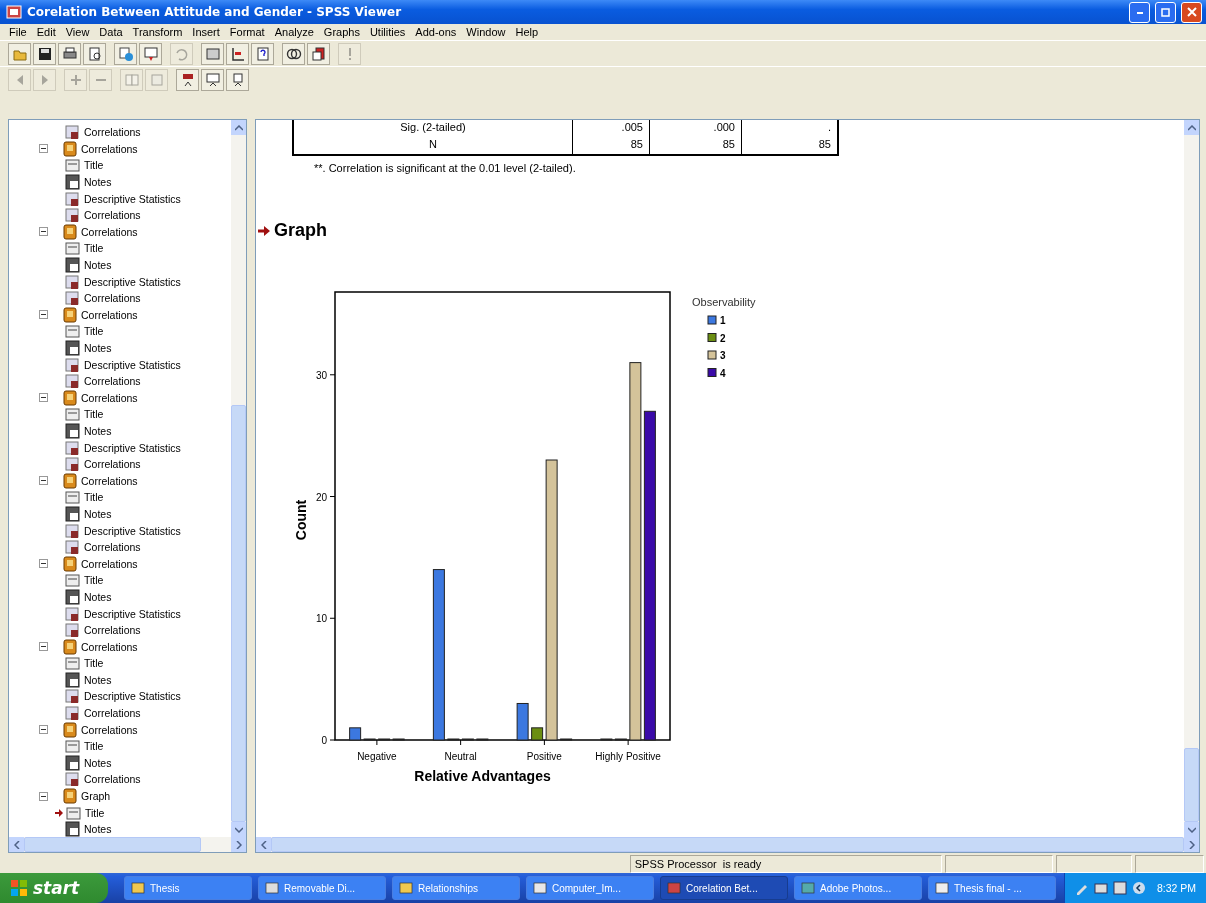 Image resolution: width=1206 pixels, height=903 pixels. What do you see at coordinates (486, 32) in the screenshot?
I see `menu-item: Window` at bounding box center [486, 32].